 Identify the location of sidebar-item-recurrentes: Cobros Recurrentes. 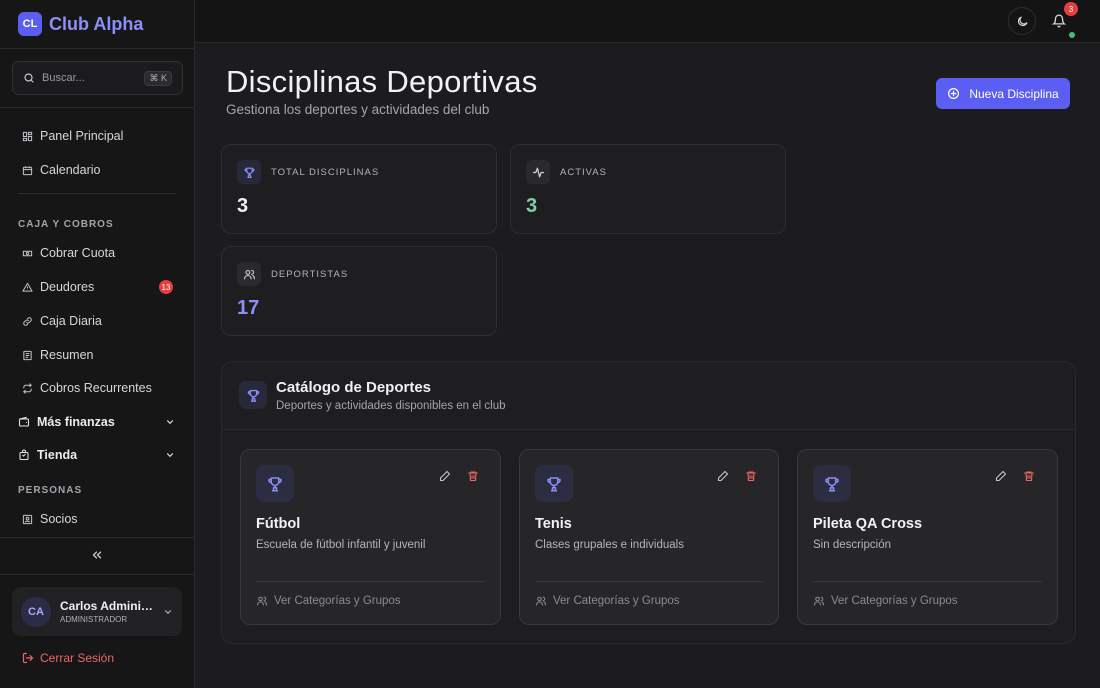
(97, 388).